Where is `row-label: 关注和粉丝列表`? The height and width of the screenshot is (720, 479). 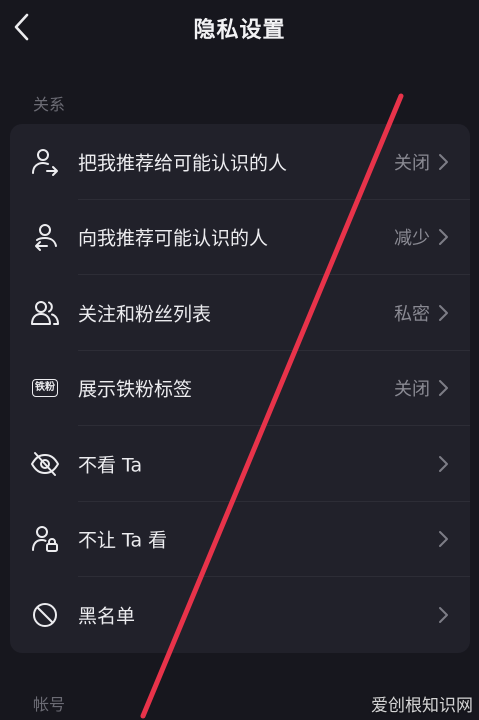
row-label: 关注和粉丝列表 is located at coordinates (145, 314).